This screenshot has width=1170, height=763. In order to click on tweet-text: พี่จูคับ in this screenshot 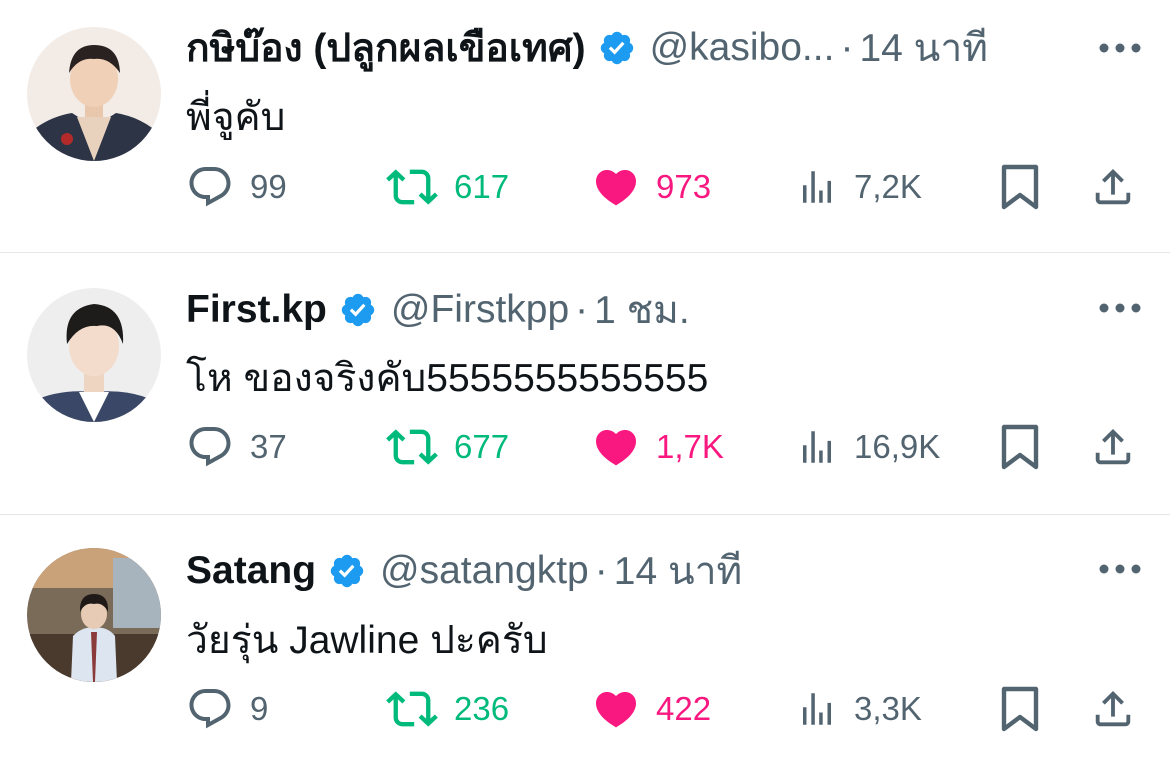, I will do `click(236, 117)`.